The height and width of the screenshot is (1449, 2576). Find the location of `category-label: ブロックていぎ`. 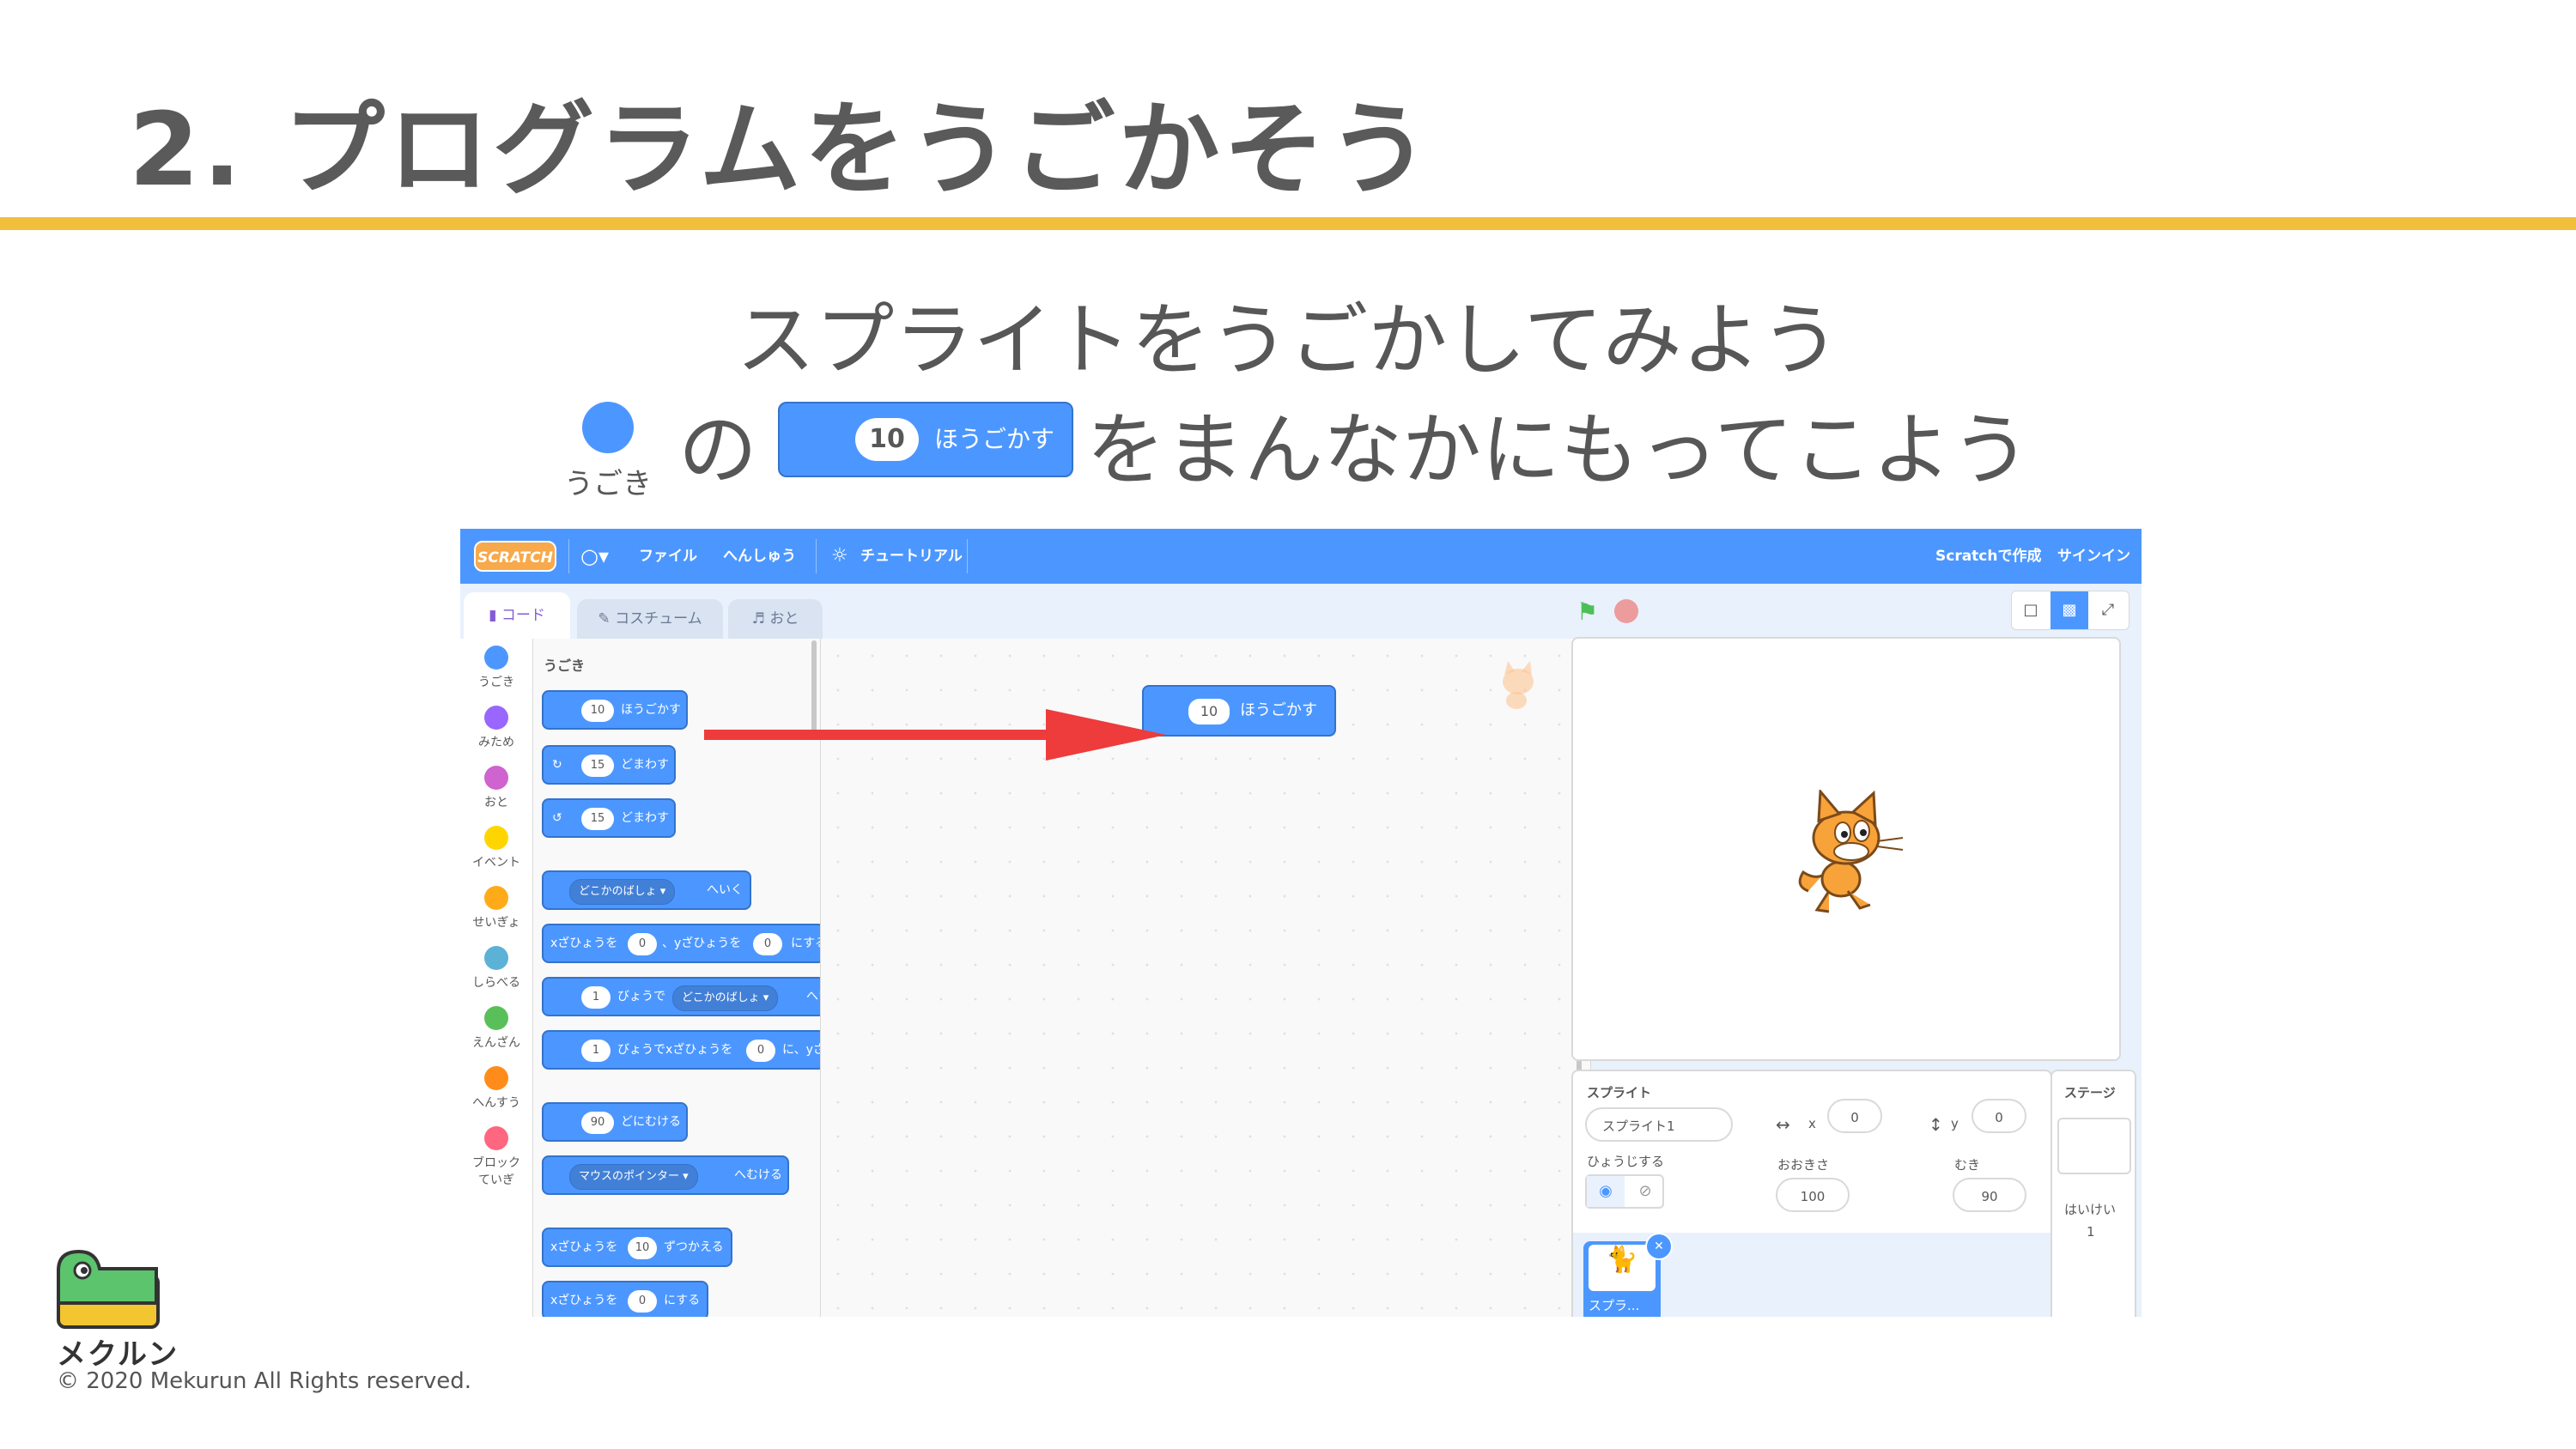

category-label: ブロックていぎ is located at coordinates (496, 1171).